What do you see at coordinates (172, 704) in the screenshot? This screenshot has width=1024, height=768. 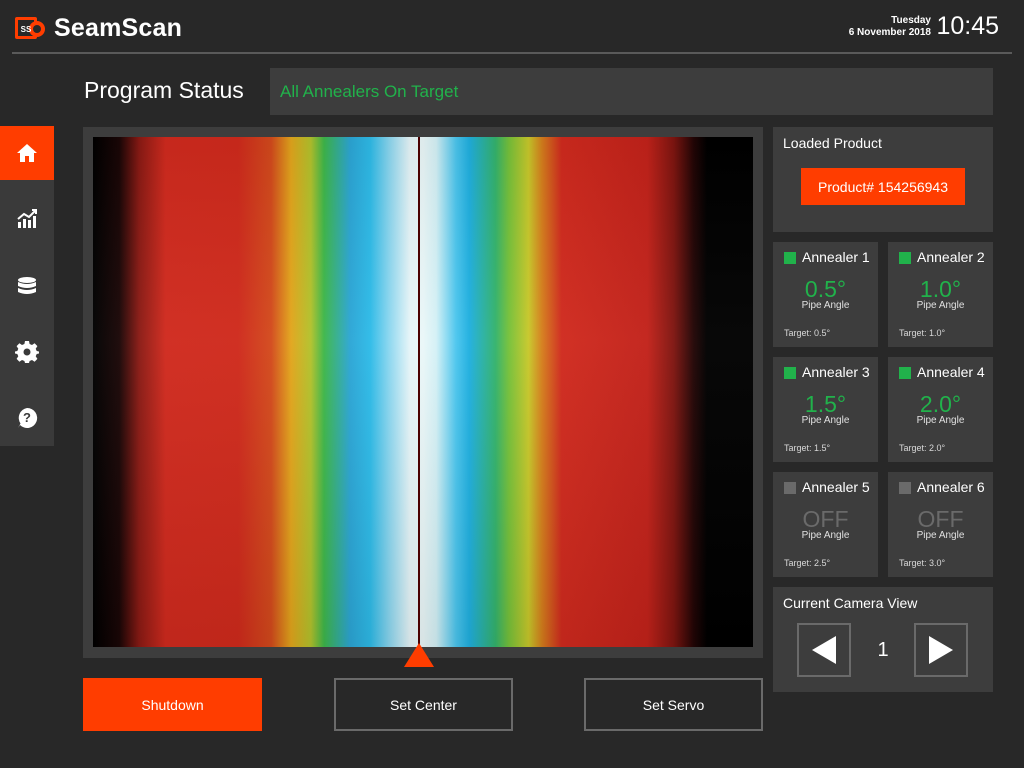 I see `shutdown-button: Shutdown` at bounding box center [172, 704].